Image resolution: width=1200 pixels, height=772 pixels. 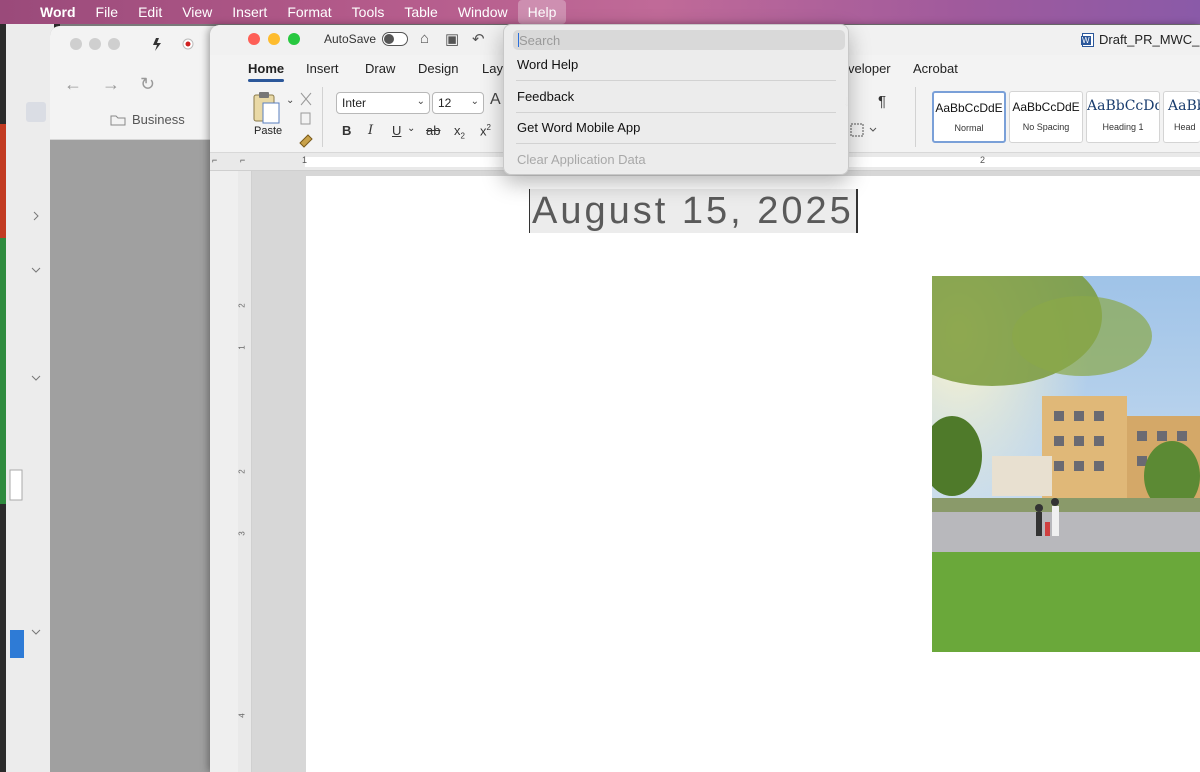 I want to click on clipboard-tools, so click(x=306, y=120).